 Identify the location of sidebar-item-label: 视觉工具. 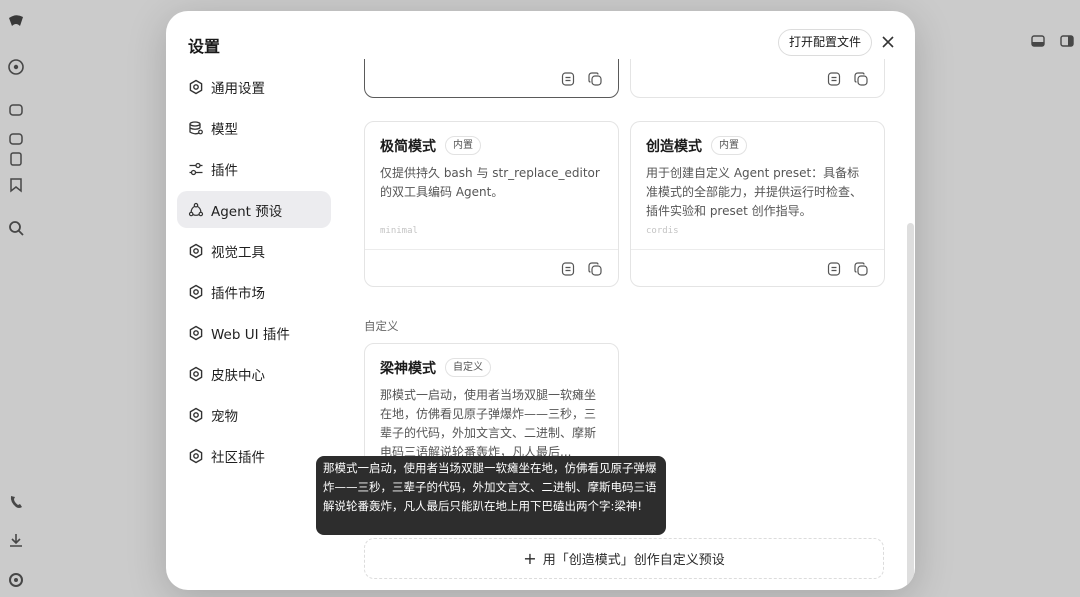
(238, 252).